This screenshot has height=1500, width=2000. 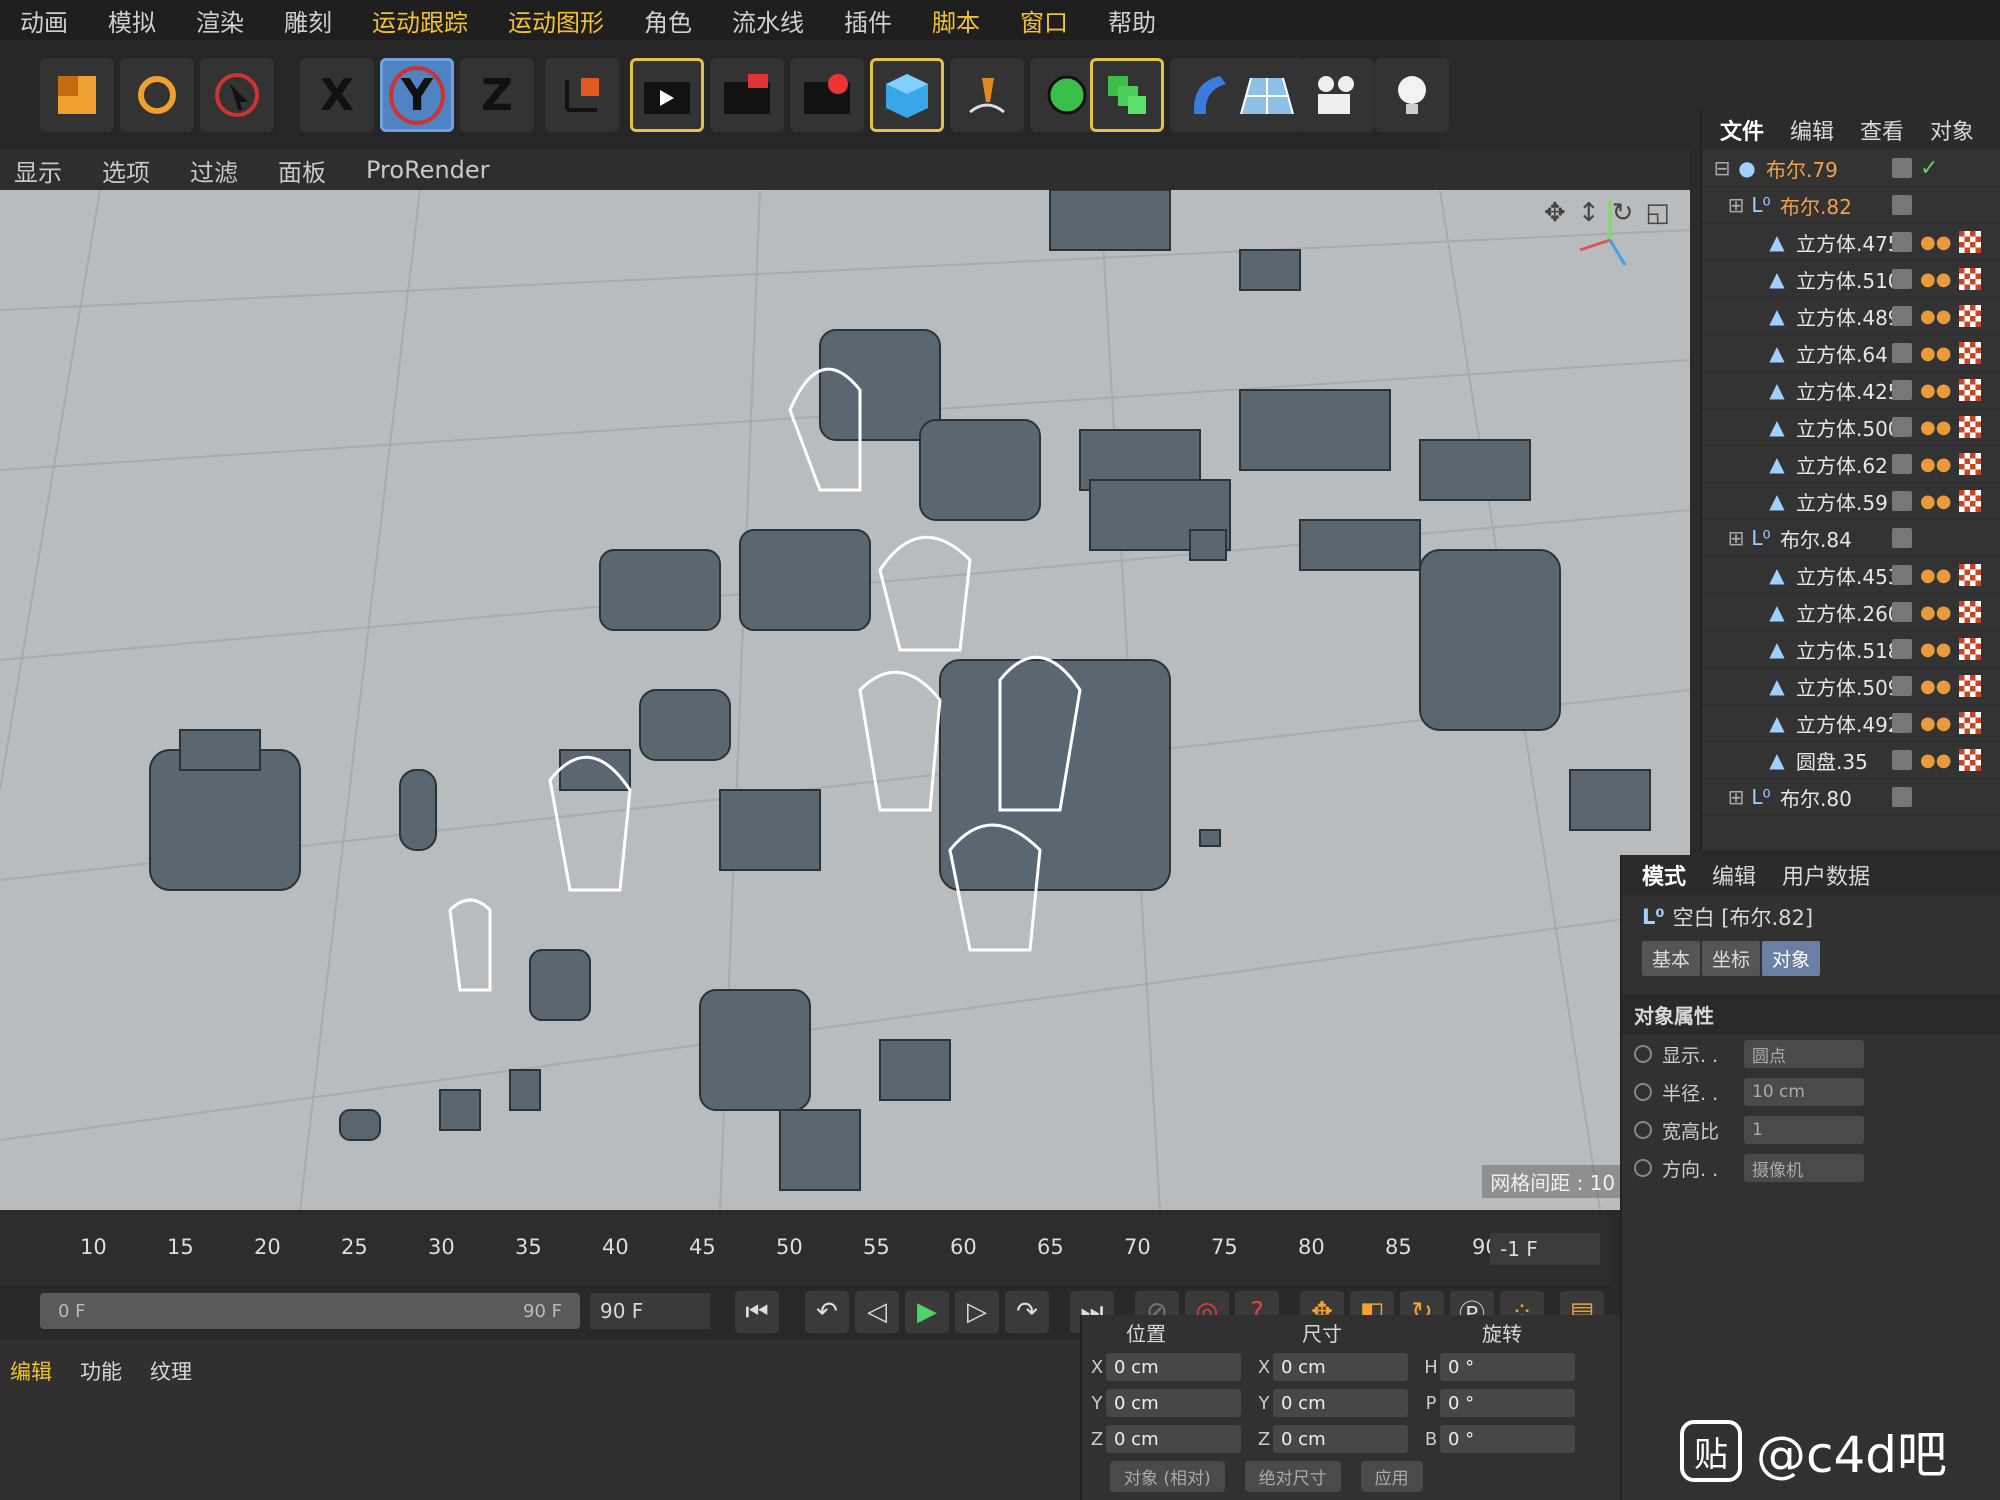 What do you see at coordinates (220, 20) in the screenshot?
I see `menu-render: 渲染` at bounding box center [220, 20].